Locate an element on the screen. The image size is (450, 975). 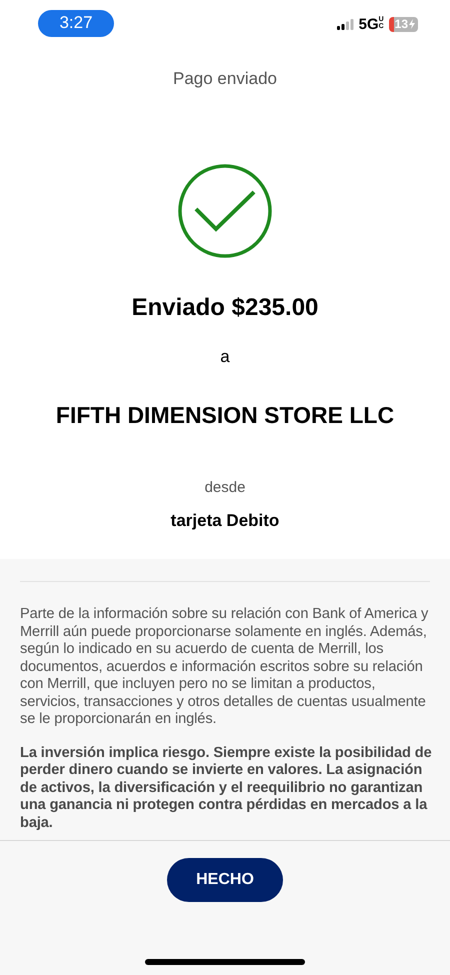
disclosure-paragraph: La inversión implica riesgo. Siempre existe la posibilidad de perder dinero cuando se invierte en valores. La asignación de activos, la diversificación y el reequilibrio no garantizan una ganancia ni protegen contra pérdidas en mercados a la baja. is located at coordinates (226, 788).